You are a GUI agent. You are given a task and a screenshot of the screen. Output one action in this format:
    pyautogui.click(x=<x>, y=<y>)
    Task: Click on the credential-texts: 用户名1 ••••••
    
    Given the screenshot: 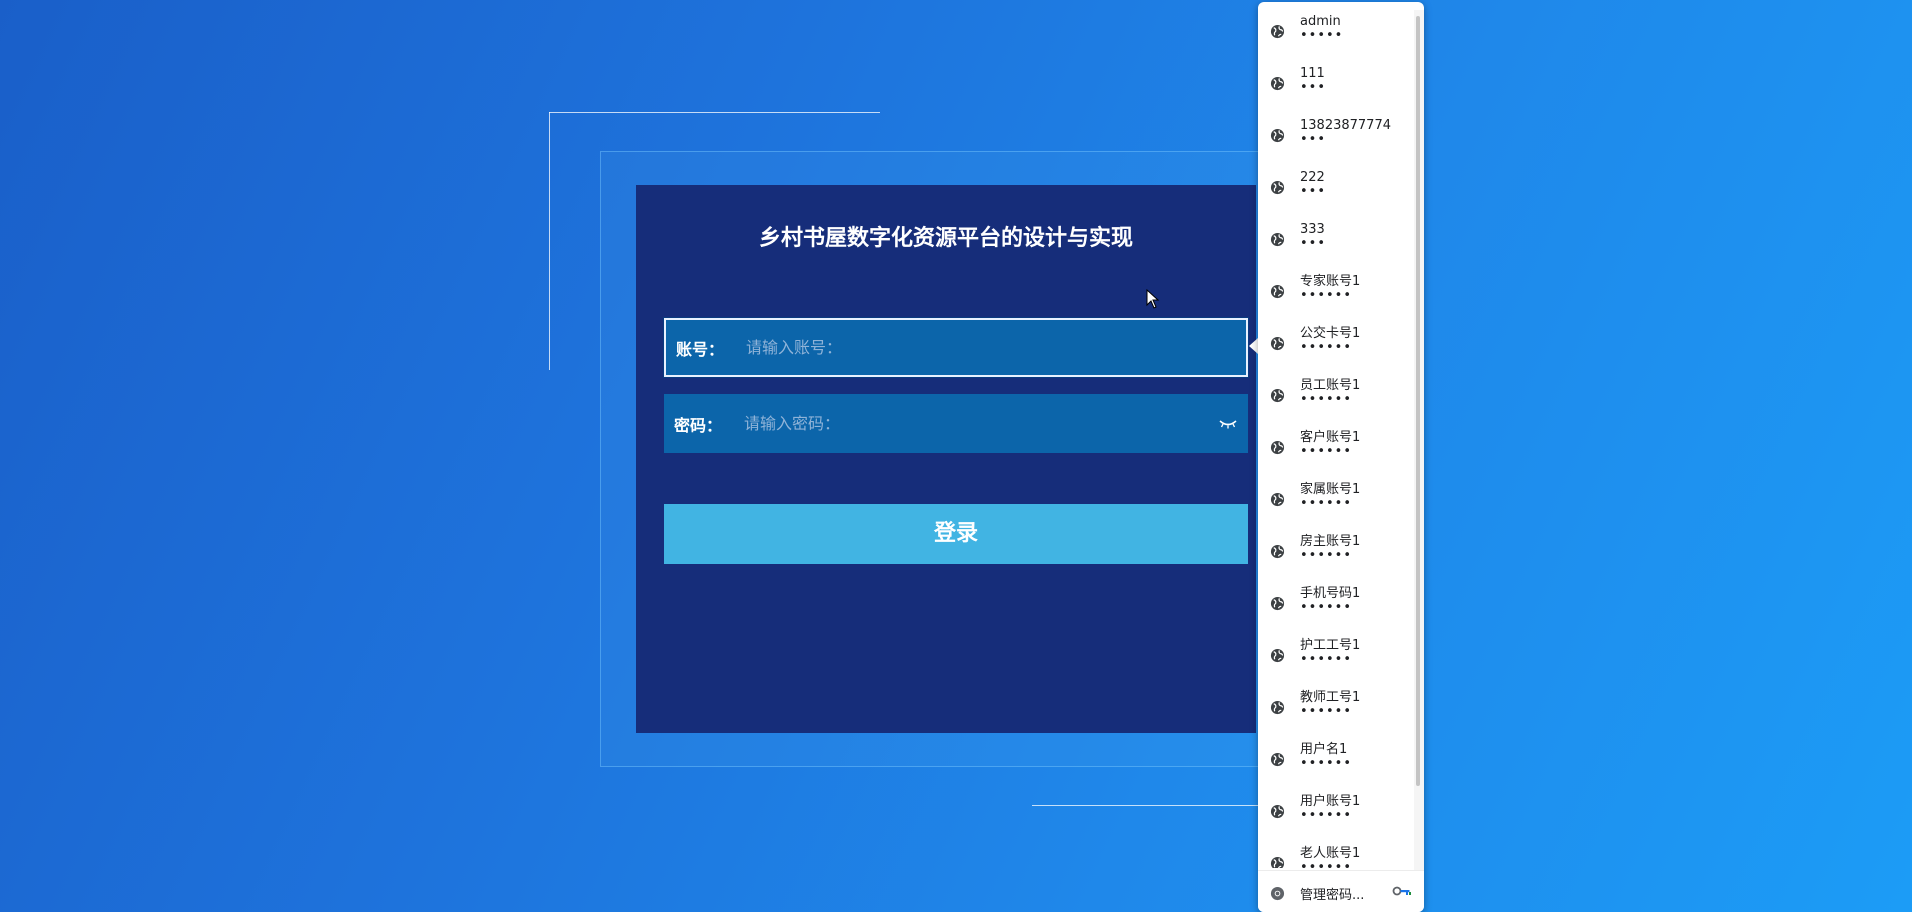 What is the action you would take?
    pyautogui.click(x=1326, y=756)
    